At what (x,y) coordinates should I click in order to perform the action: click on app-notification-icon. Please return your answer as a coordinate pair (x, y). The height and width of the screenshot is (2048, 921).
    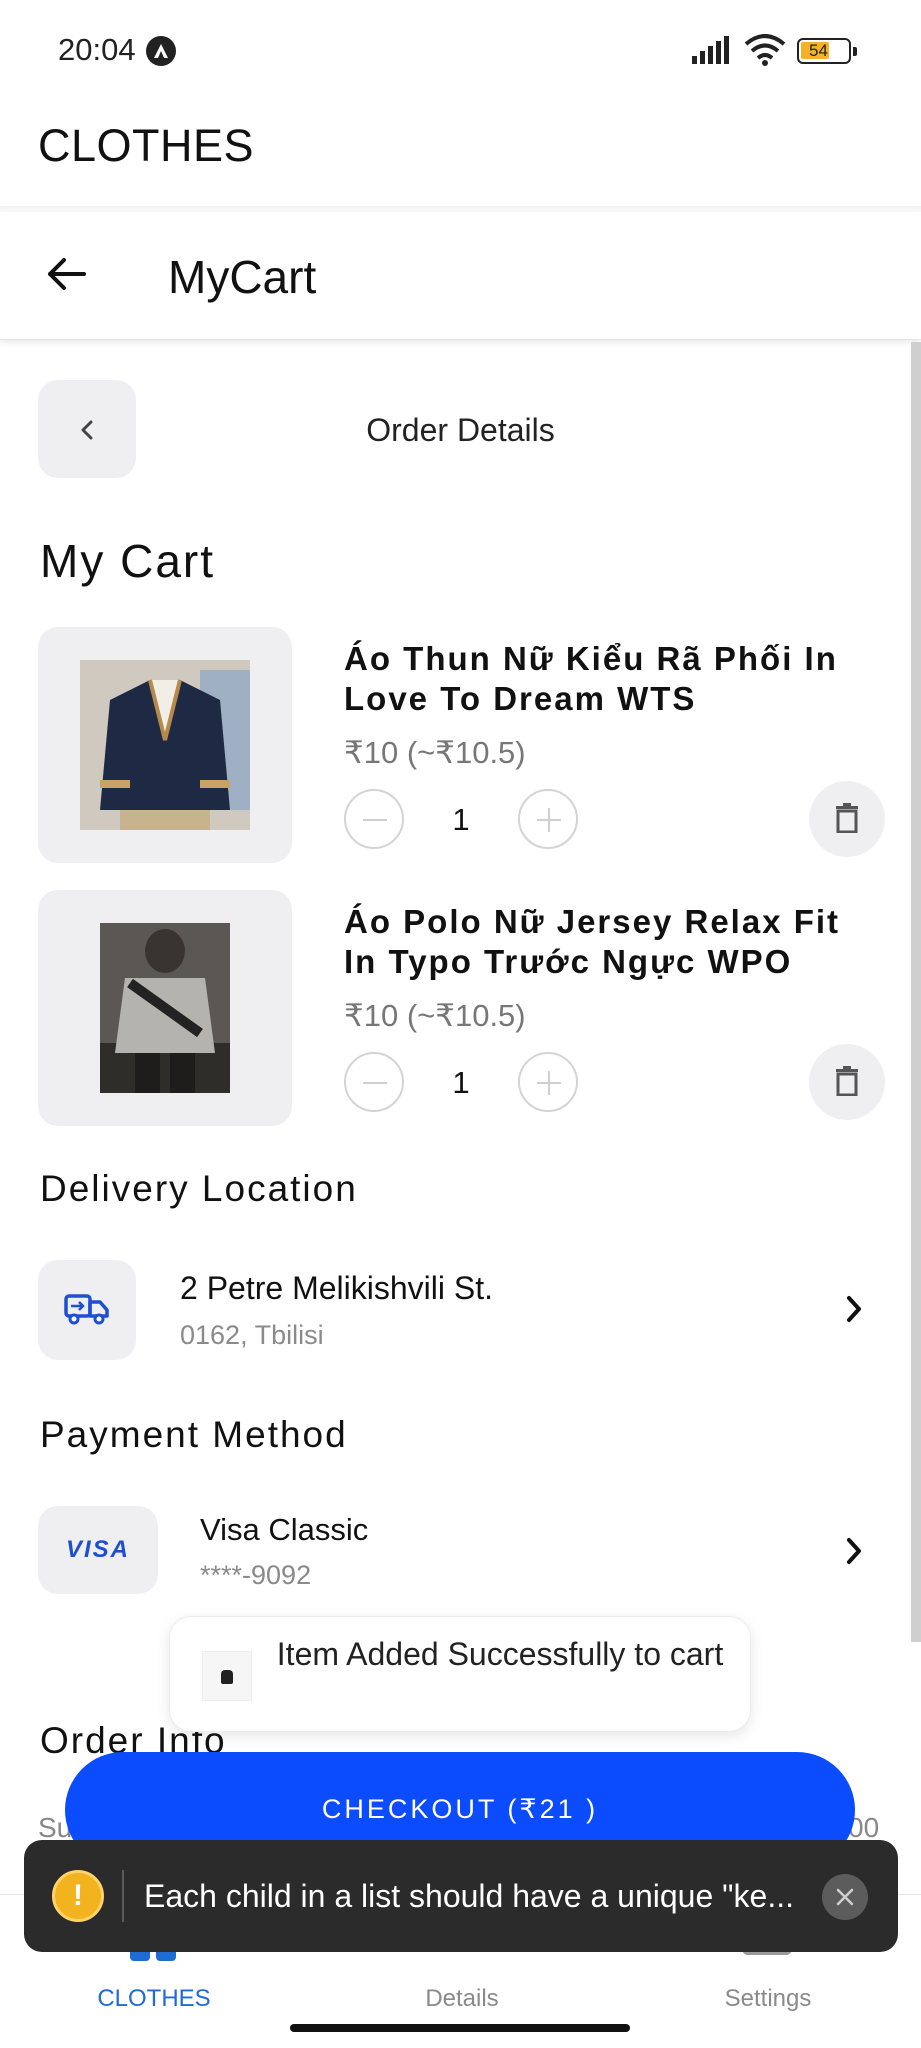
    Looking at the image, I should click on (161, 51).